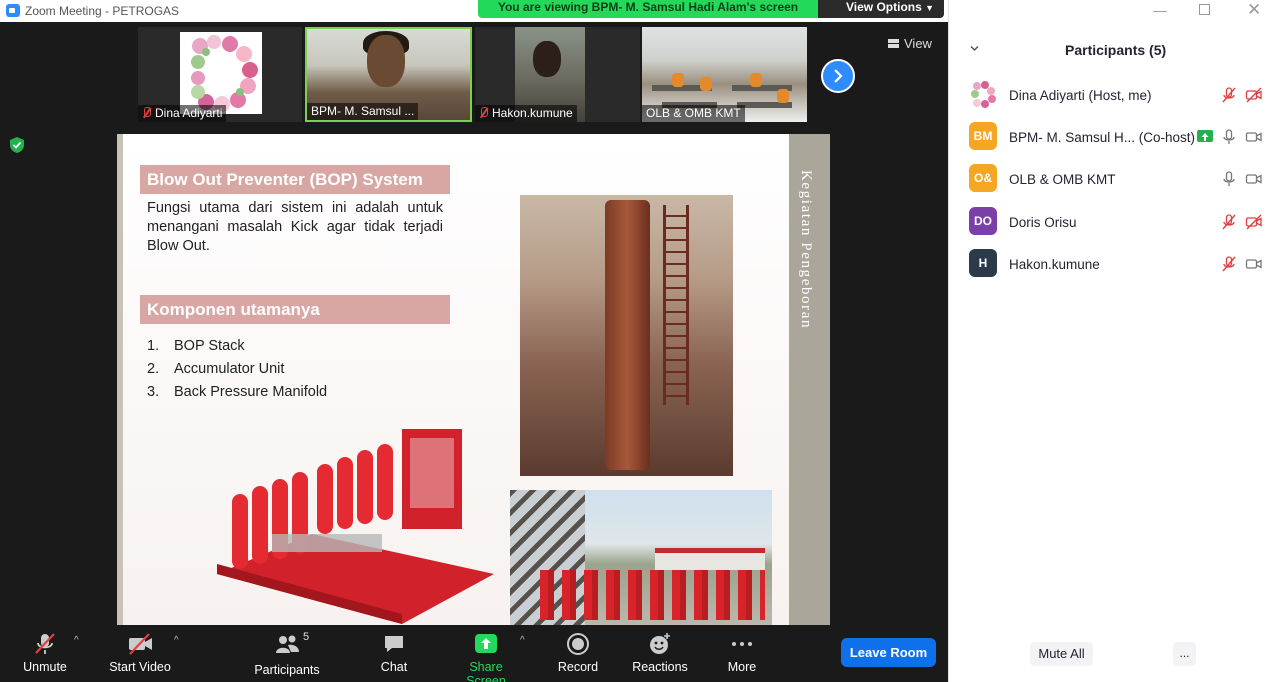 Image resolution: width=1280 pixels, height=682 pixels. What do you see at coordinates (1119, 95) in the screenshot?
I see `participant-row: Dina Adiyarti (Host, me)` at bounding box center [1119, 95].